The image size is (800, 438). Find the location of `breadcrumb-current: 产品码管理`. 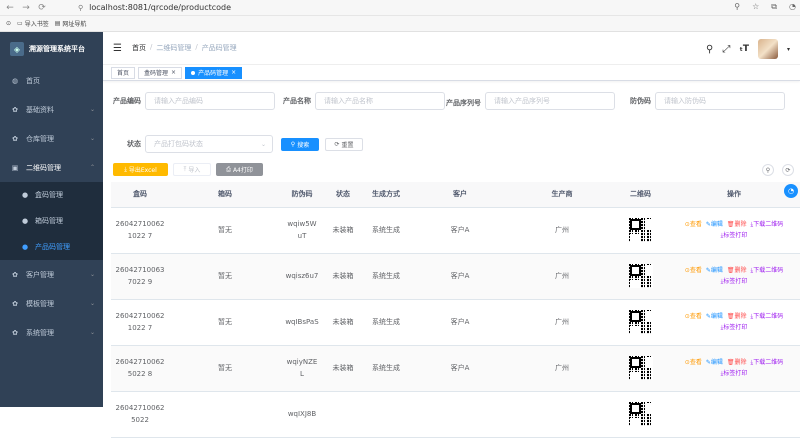

breadcrumb-current: 产品码管理 is located at coordinates (219, 48).